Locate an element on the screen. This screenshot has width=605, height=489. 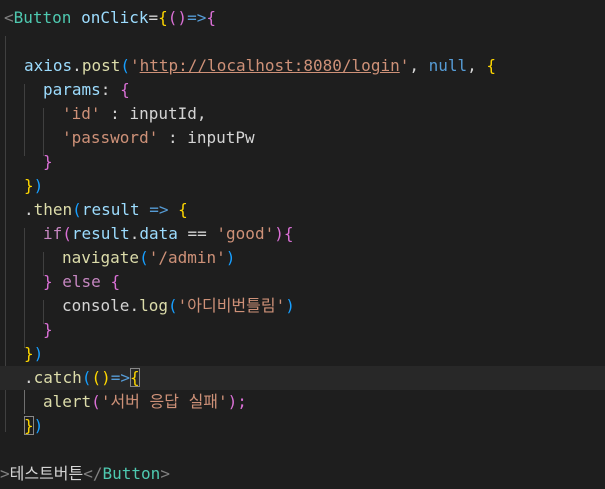
parameter: result is located at coordinates (110, 209).